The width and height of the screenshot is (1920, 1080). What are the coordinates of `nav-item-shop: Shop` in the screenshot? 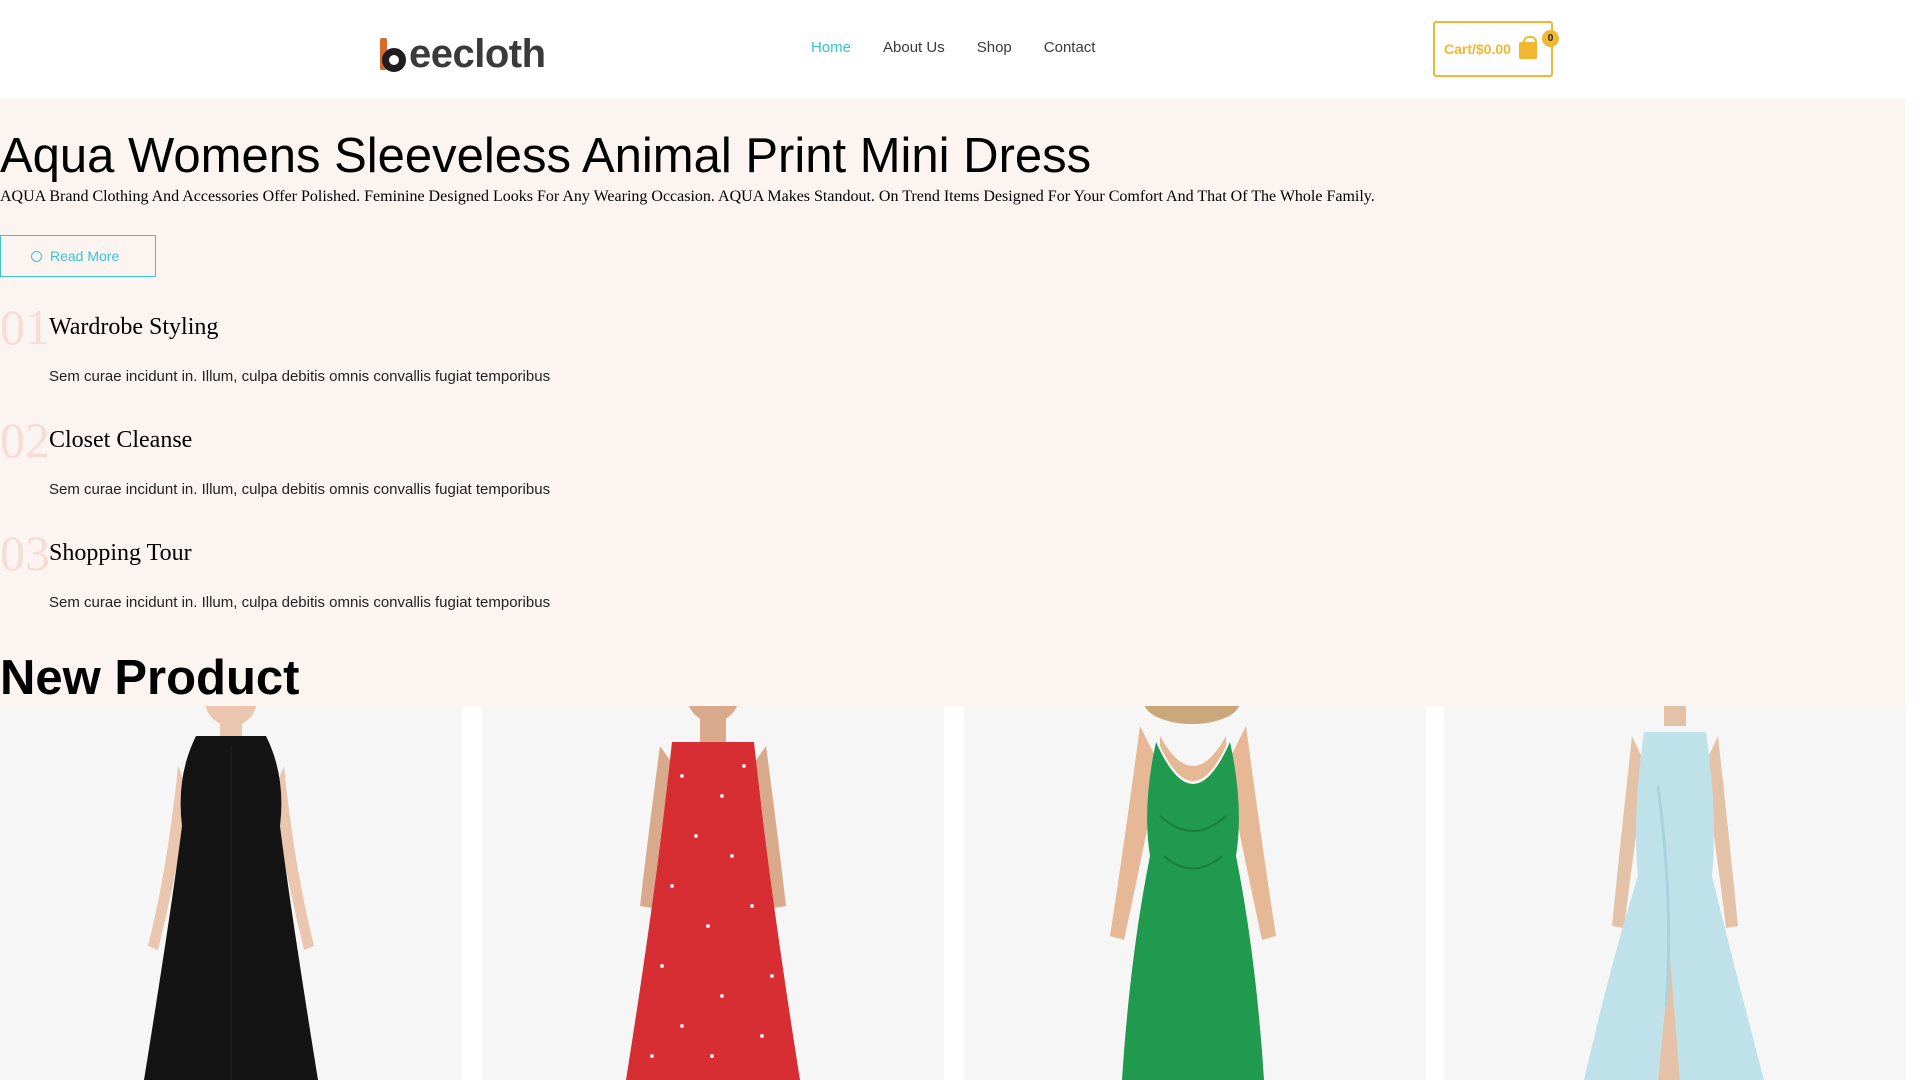 It's located at (994, 48).